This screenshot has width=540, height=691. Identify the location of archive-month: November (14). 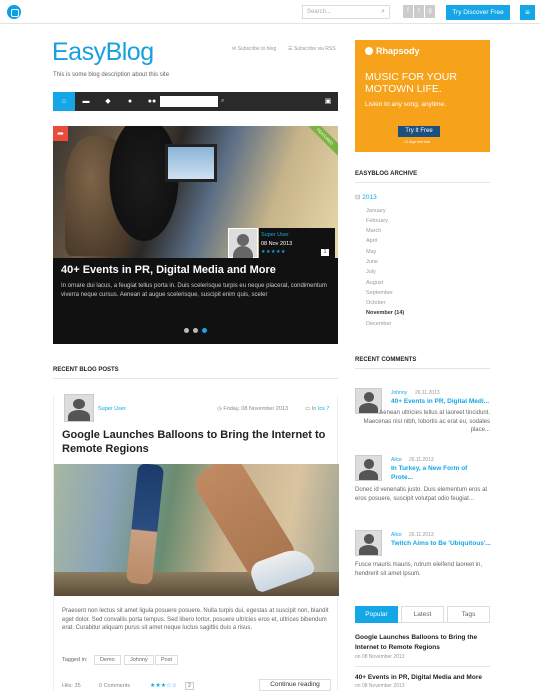
(385, 313).